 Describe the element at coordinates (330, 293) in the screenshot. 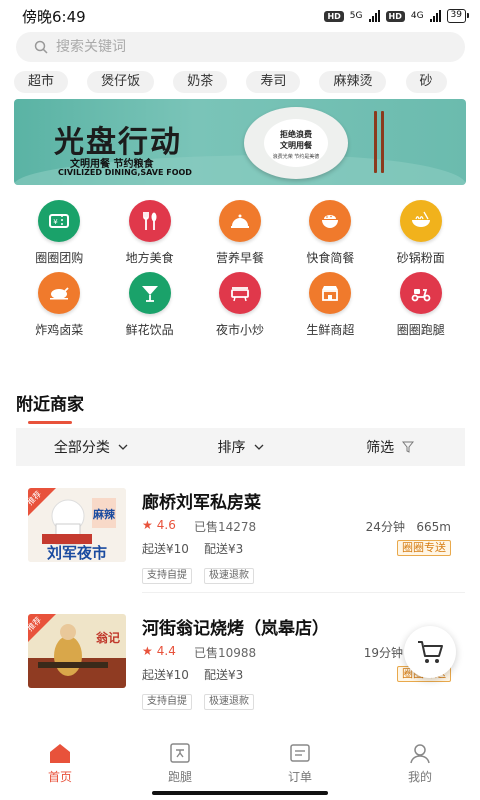

I see `store-icon` at that location.